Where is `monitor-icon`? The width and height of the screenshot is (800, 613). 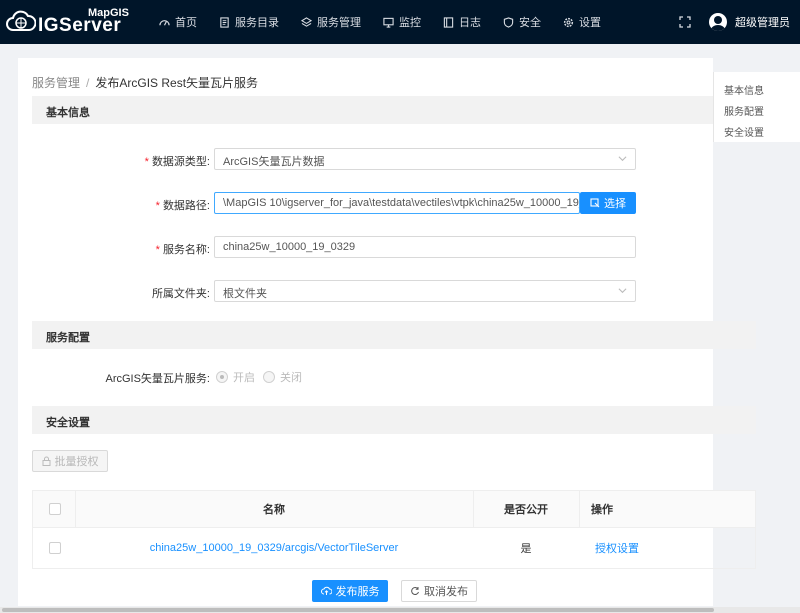 monitor-icon is located at coordinates (388, 22).